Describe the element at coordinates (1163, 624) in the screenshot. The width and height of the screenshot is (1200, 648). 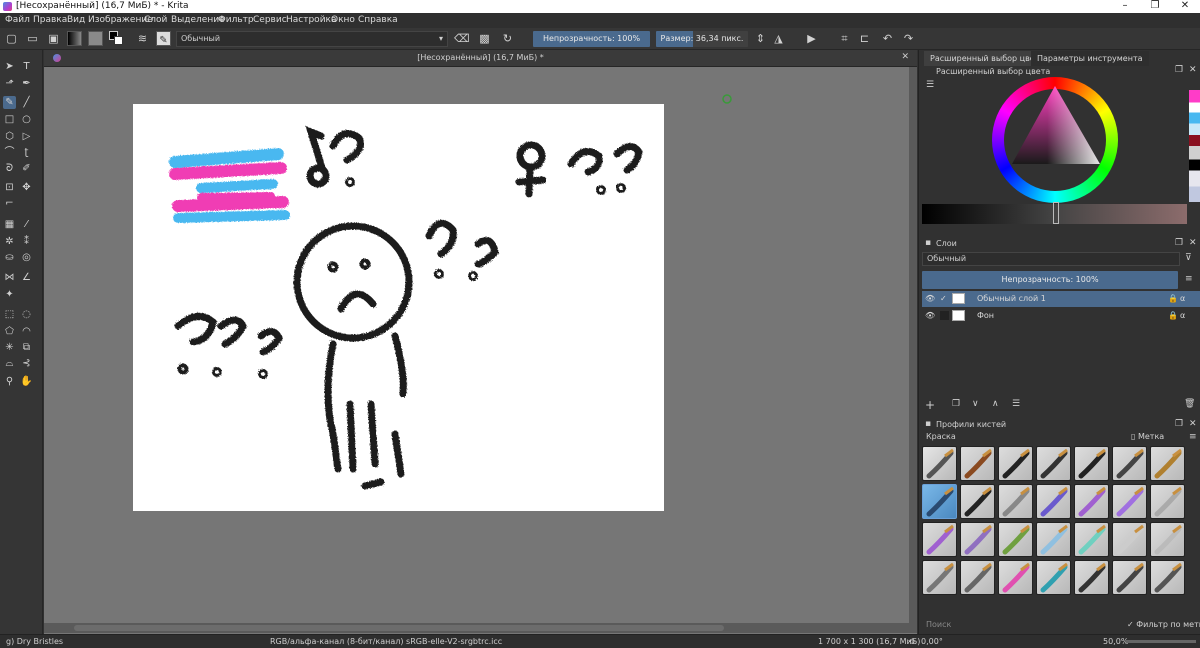
I see `filter-by-tag-checkbox: ✓ Фильтр по метке` at that location.